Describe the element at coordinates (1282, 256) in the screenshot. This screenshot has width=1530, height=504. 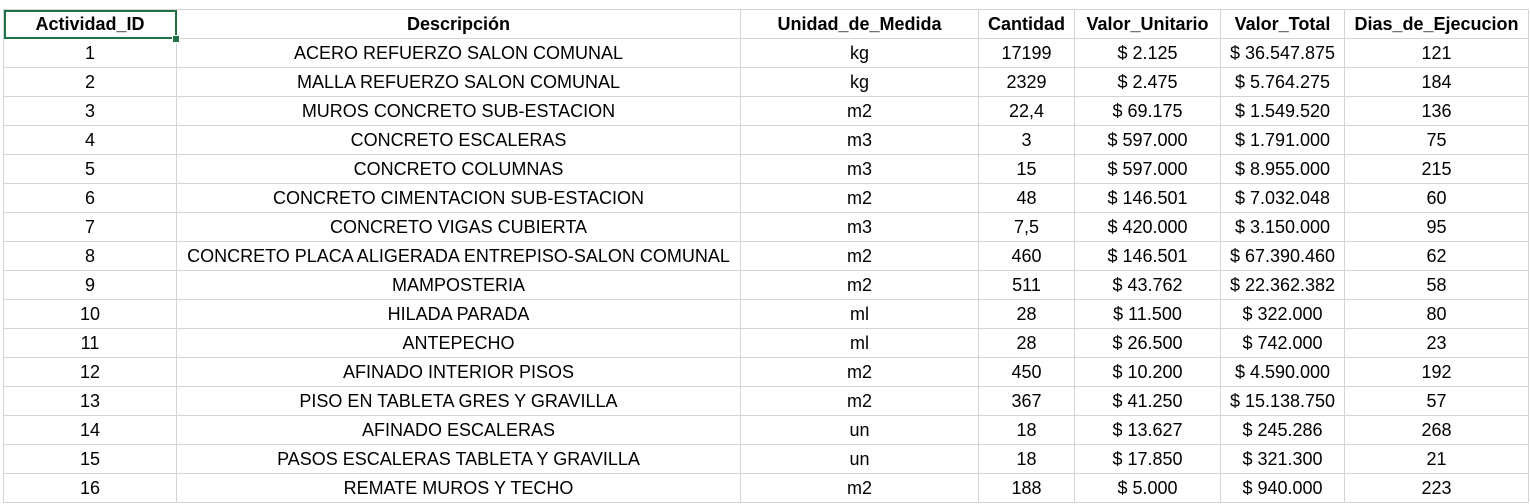
I see `cell-total: $ 67.390.460` at that location.